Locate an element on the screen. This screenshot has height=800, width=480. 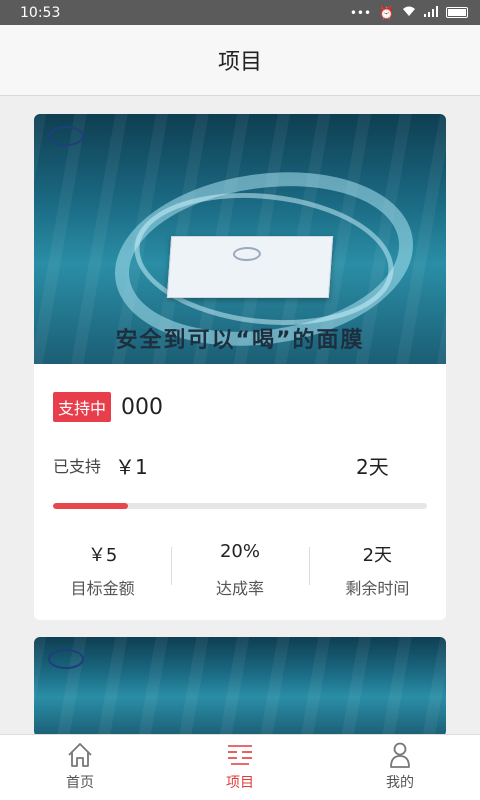
stat-remaining-time: 2天 剩余时间 is located at coordinates (377, 570).